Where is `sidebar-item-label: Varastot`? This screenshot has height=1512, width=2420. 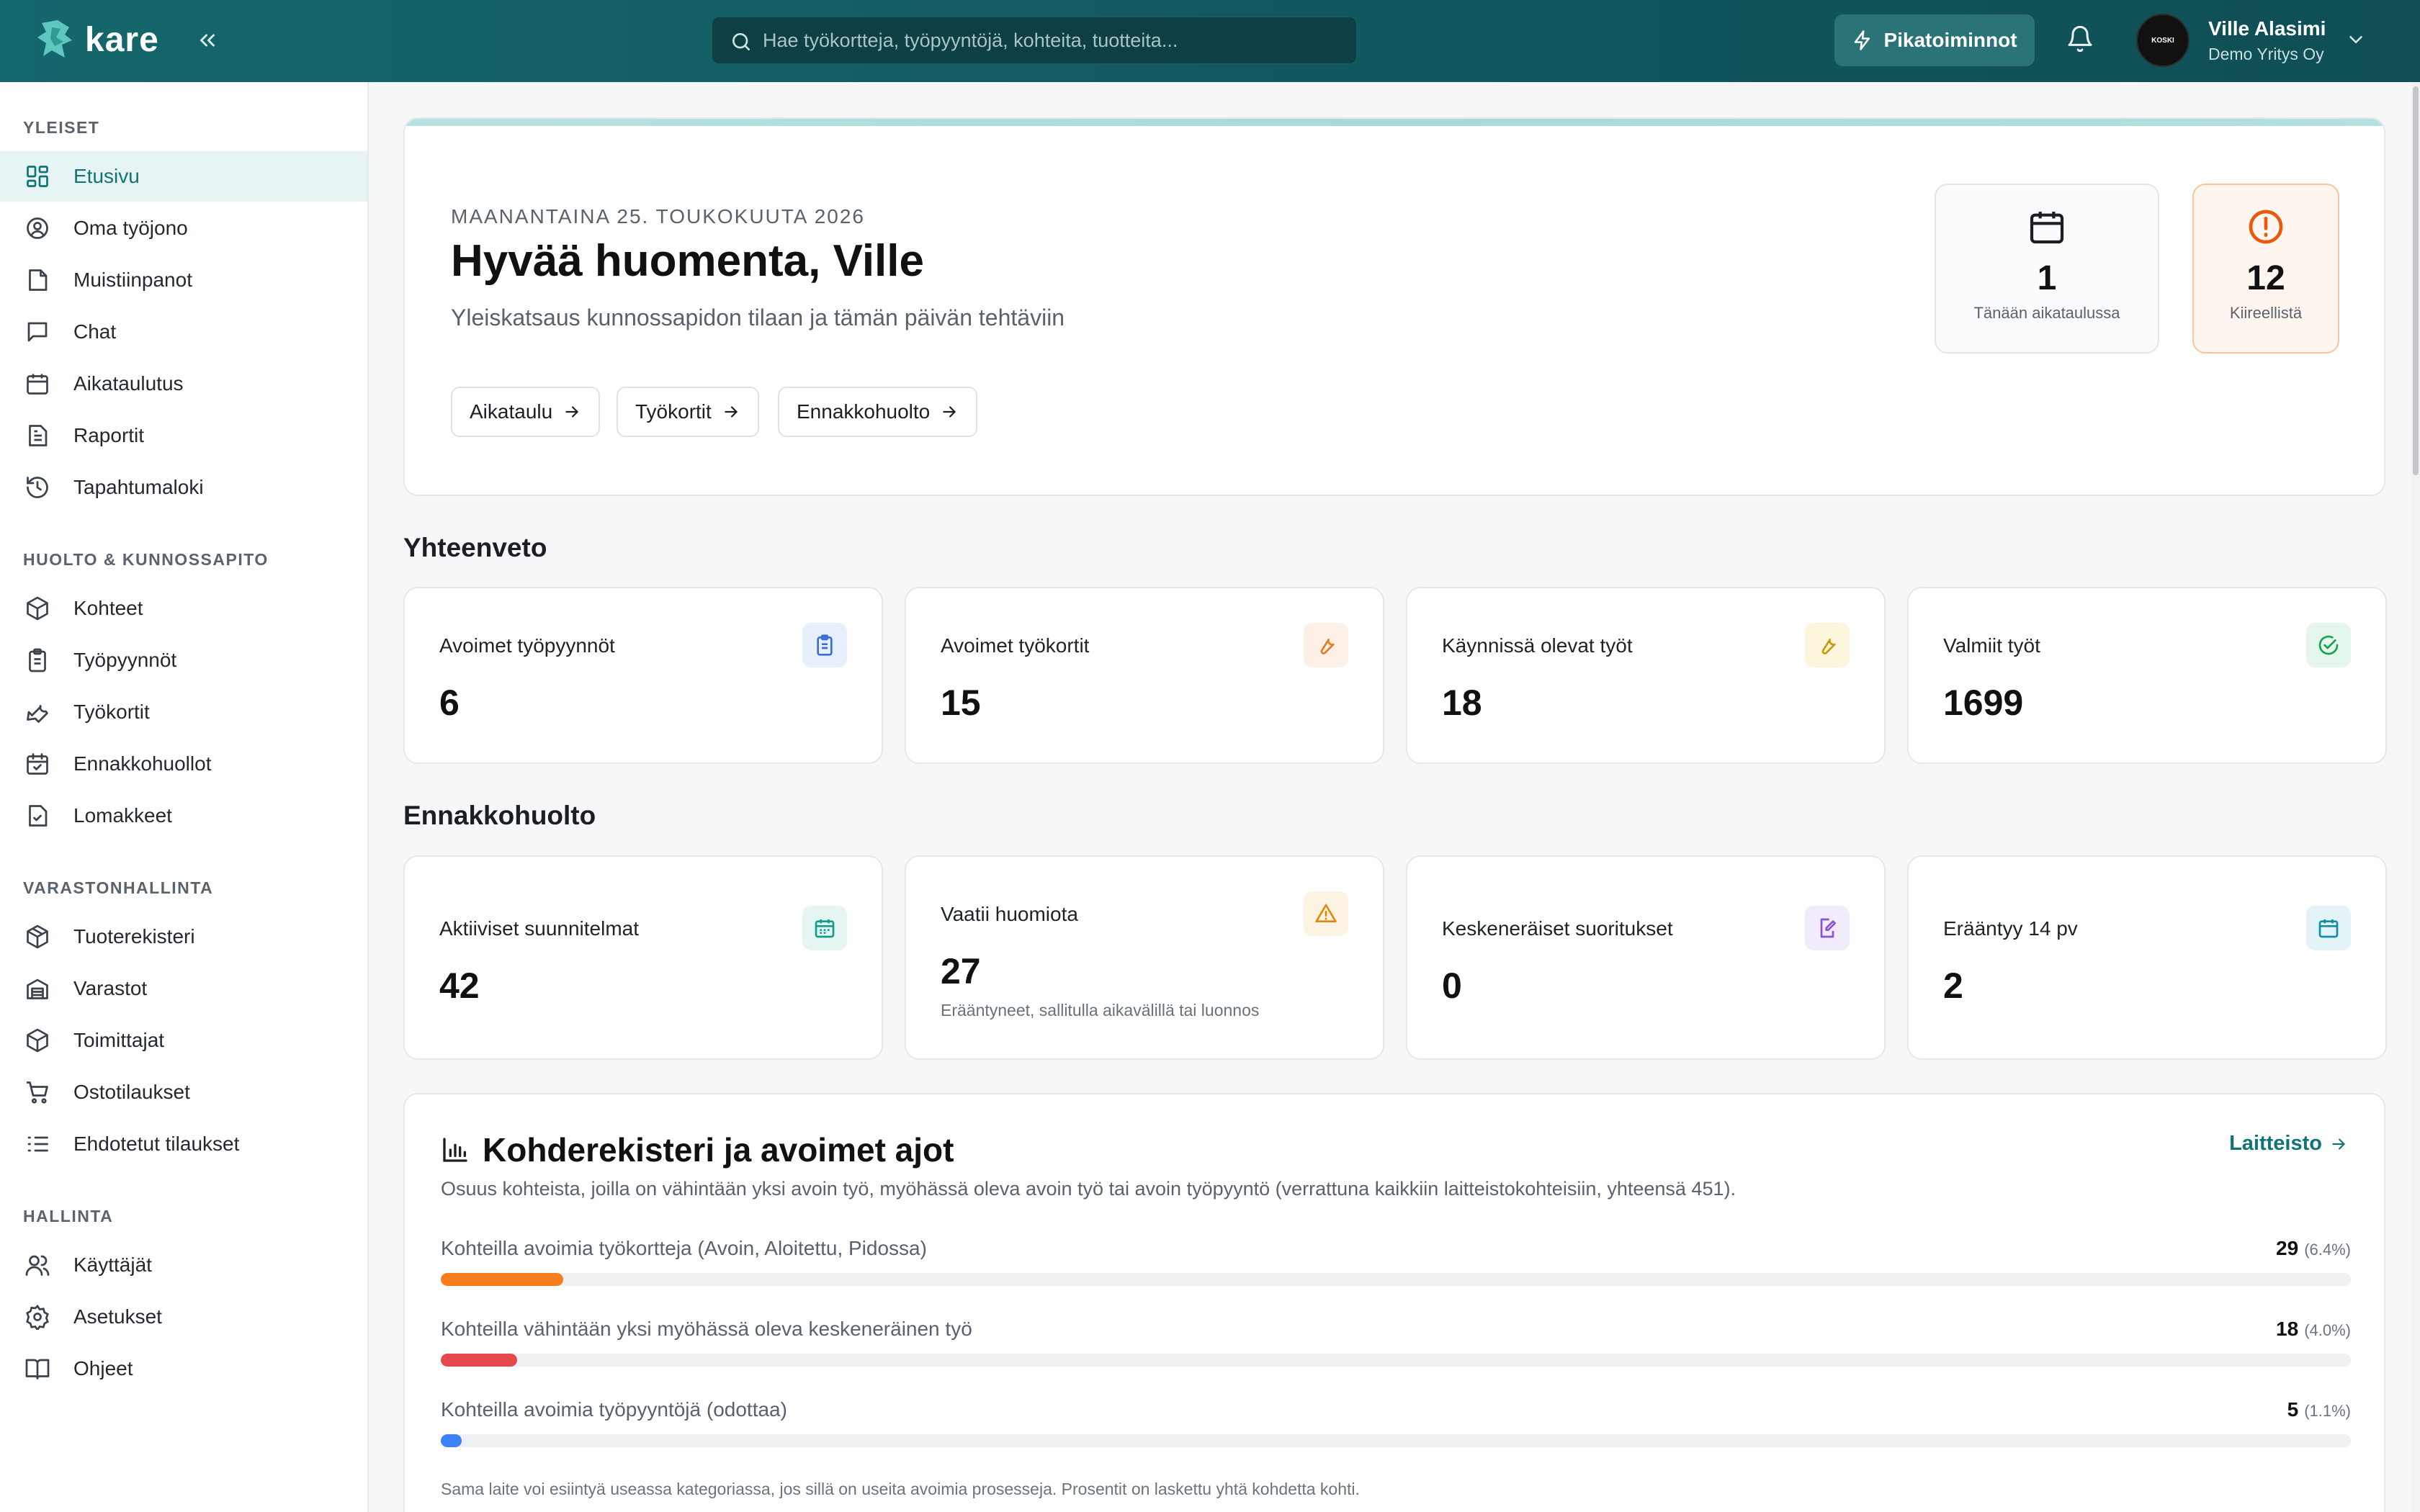 sidebar-item-label: Varastot is located at coordinates (110, 988).